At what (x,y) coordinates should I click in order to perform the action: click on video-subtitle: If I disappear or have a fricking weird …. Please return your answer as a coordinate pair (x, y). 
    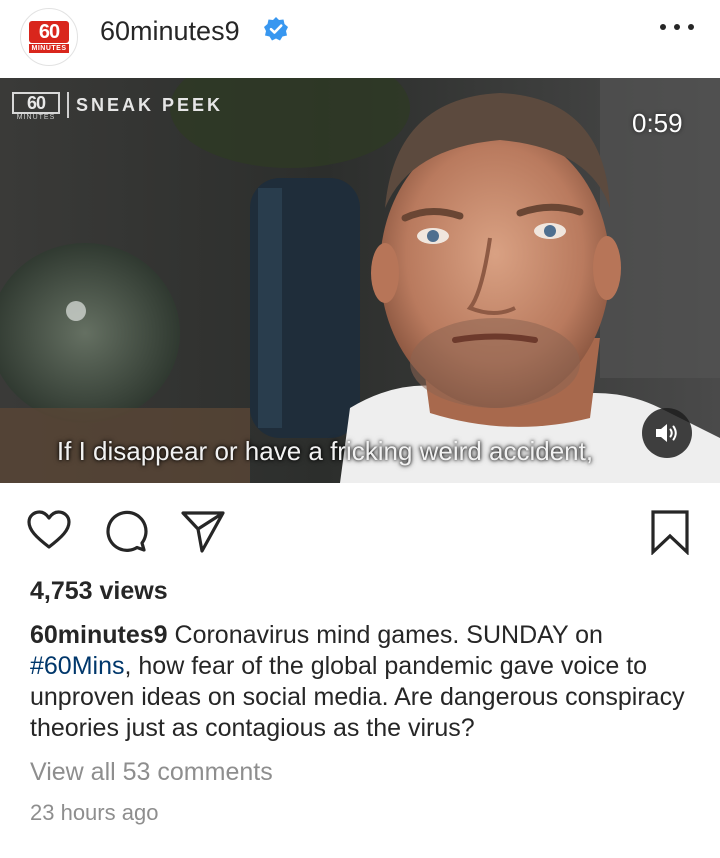
    Looking at the image, I should click on (325, 451).